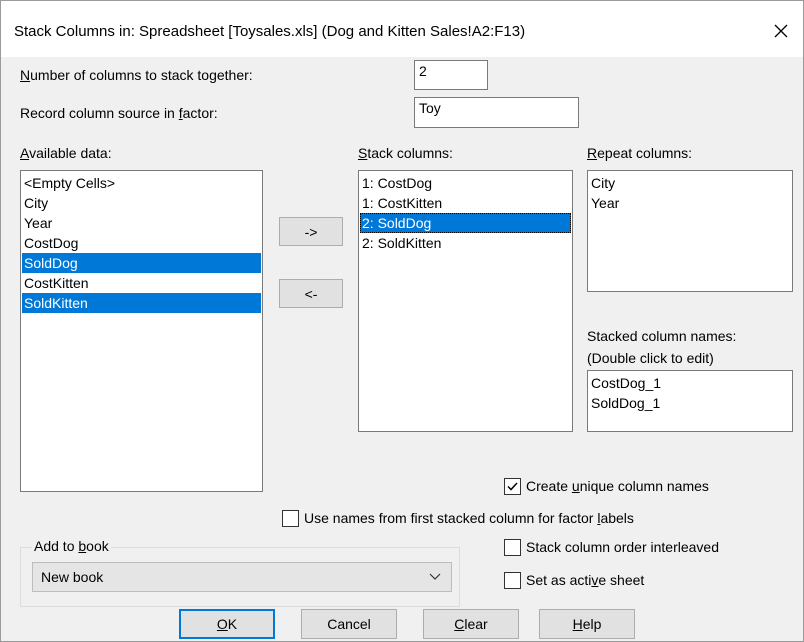 This screenshot has width=804, height=642. Describe the element at coordinates (465, 243) in the screenshot. I see `list-item: 2: SoldKitten` at that location.